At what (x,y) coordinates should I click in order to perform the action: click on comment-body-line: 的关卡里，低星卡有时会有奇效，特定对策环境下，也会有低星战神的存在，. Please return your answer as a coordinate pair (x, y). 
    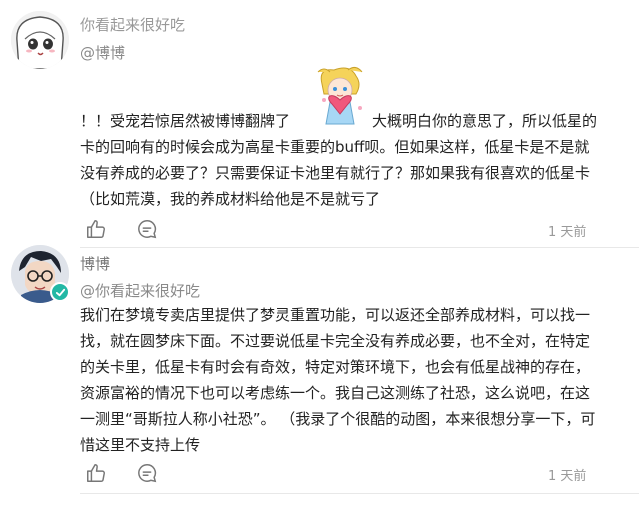
    Looking at the image, I should click on (335, 367).